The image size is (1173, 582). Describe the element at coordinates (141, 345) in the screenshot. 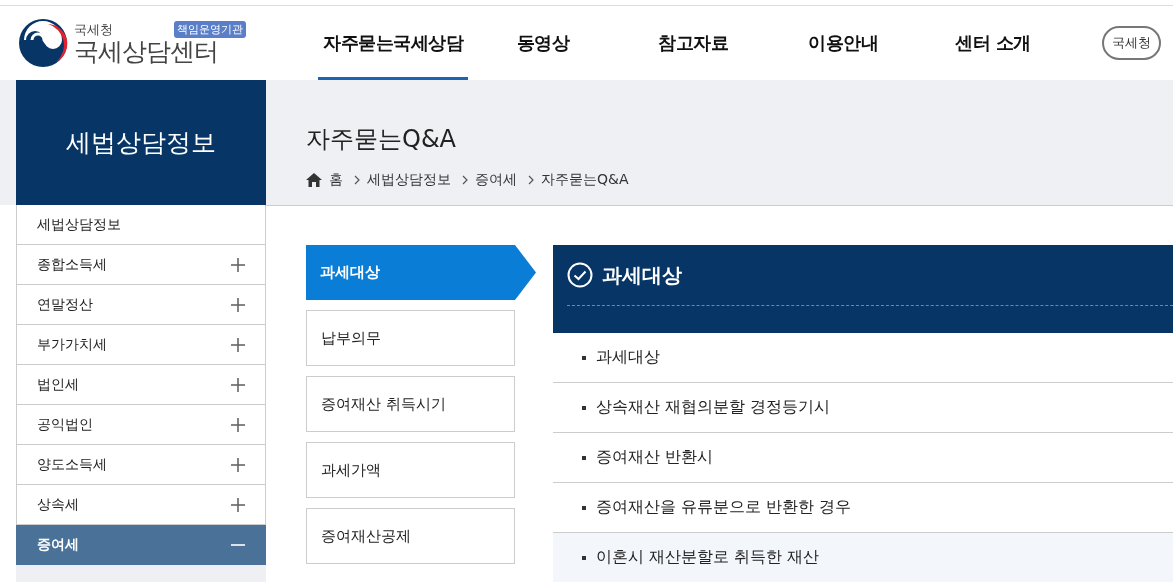

I see `sidebar-item: 부가가치세` at that location.